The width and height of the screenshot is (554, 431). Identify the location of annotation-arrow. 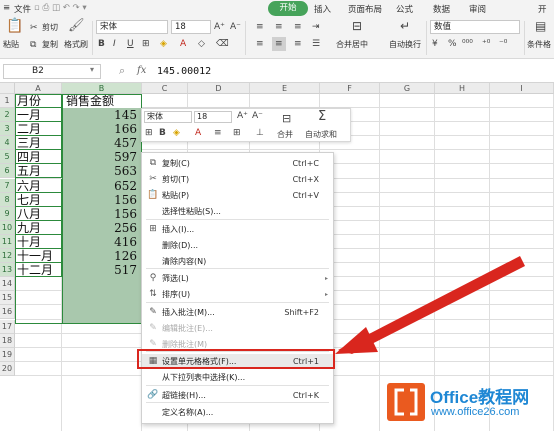
(430, 305).